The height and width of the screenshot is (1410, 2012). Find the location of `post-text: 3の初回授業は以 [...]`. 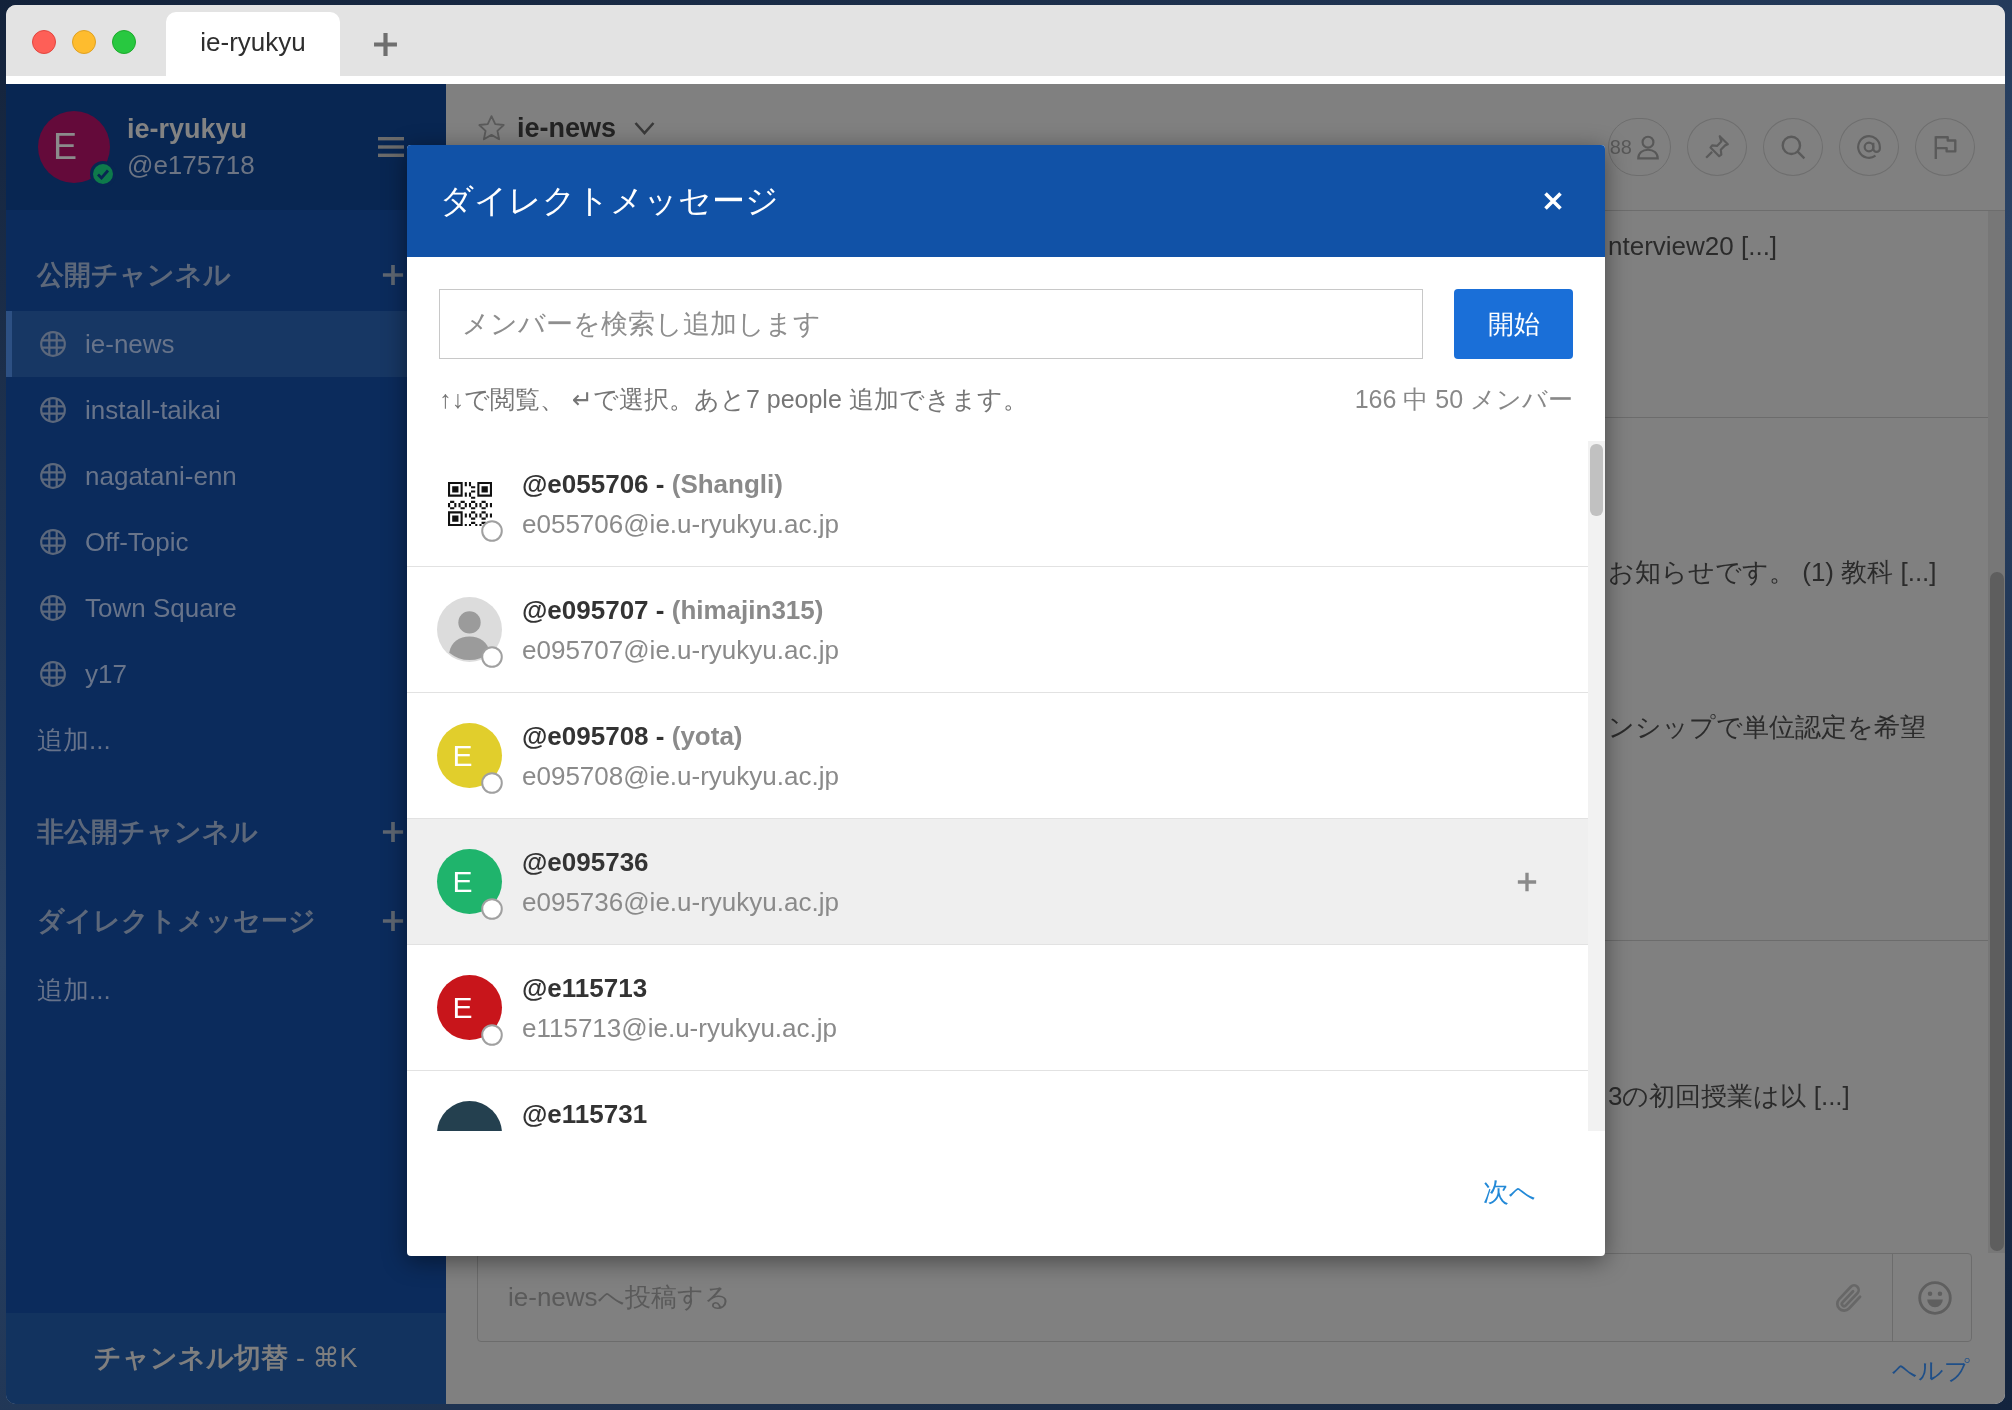

post-text: 3の初回授業は以 [...] is located at coordinates (1729, 1096).